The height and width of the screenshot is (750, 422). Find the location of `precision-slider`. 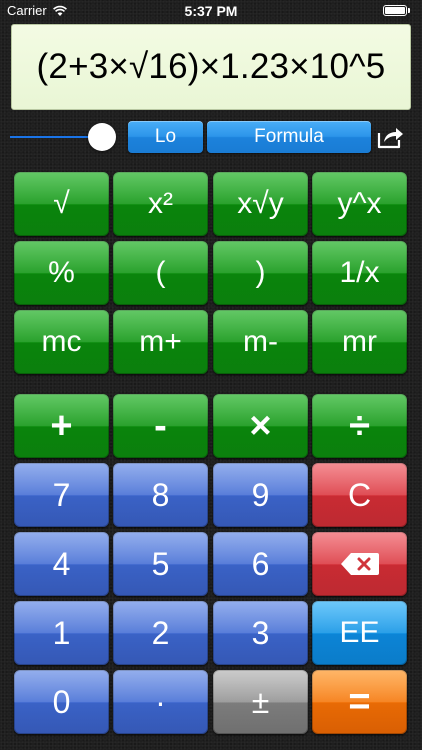

precision-slider is located at coordinates (64, 137).